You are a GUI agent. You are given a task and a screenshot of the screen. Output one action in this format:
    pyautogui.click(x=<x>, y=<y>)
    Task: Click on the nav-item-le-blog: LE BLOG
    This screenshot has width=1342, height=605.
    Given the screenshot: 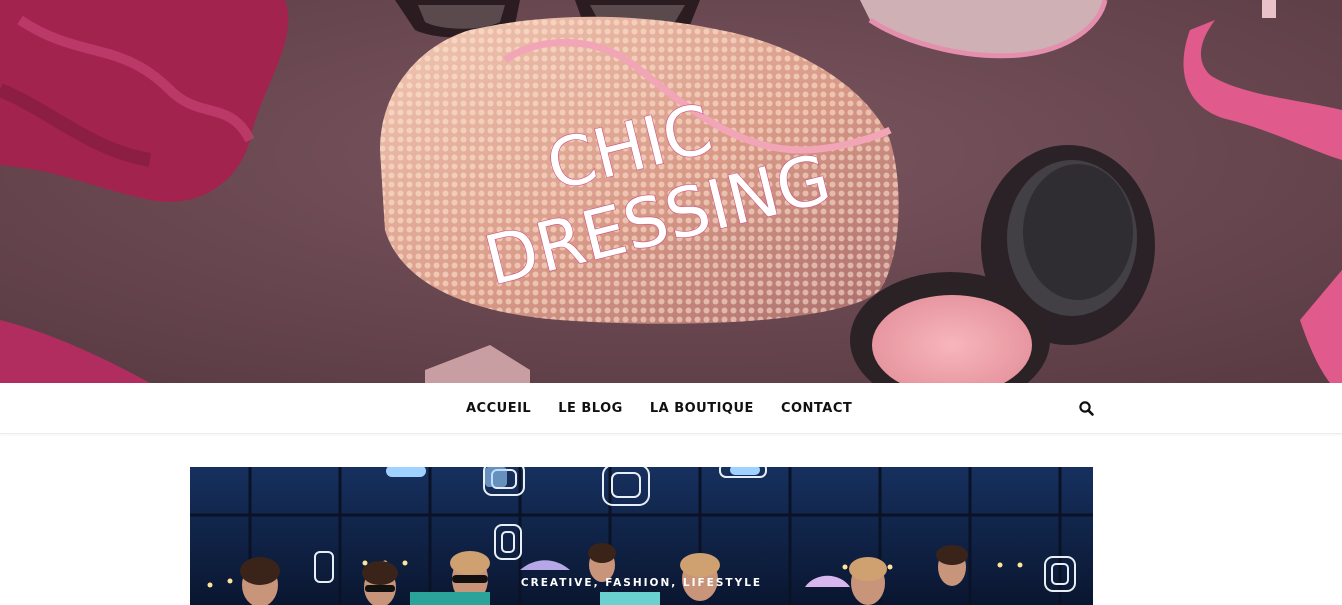 What is the action you would take?
    pyautogui.click(x=590, y=408)
    